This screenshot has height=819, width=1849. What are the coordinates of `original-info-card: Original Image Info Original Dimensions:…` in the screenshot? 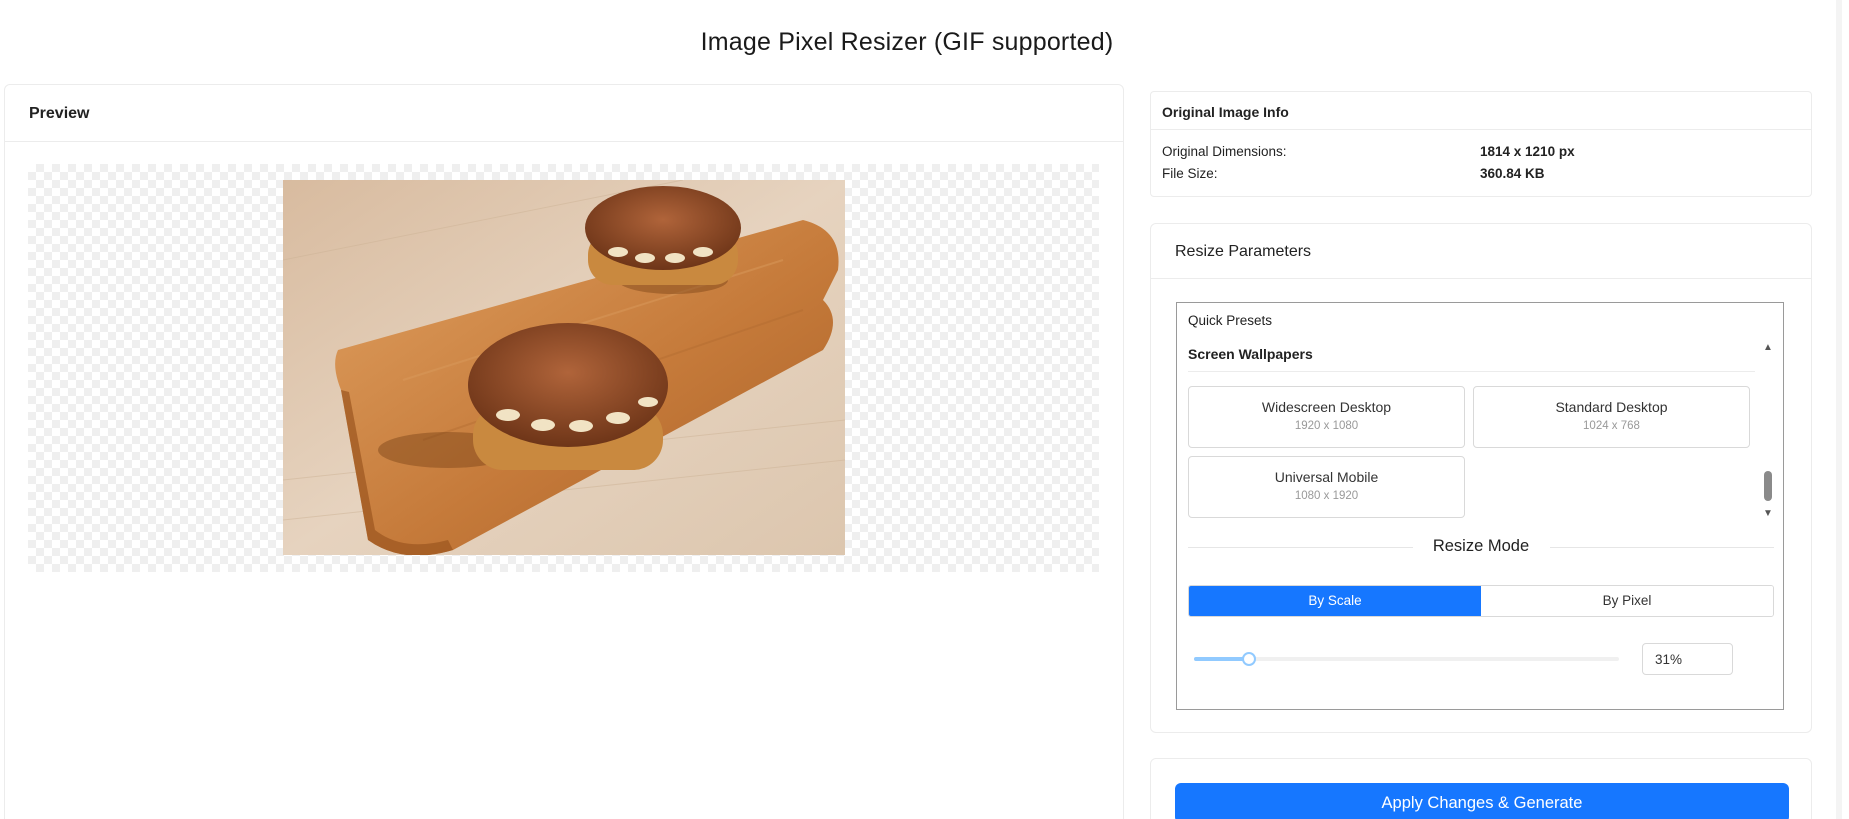 It's located at (1481, 144).